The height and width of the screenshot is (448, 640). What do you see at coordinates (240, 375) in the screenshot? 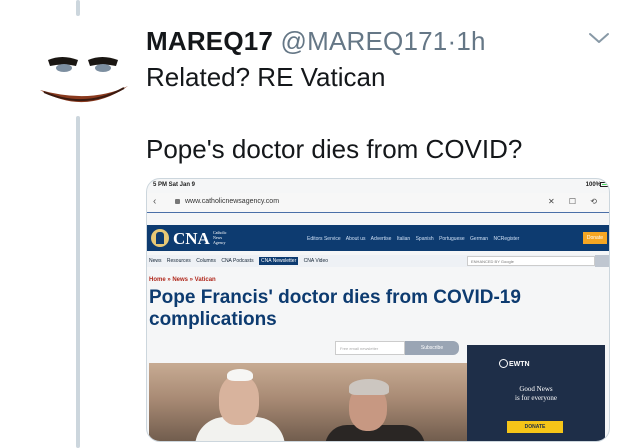
I see `photo-figure-cap` at bounding box center [240, 375].